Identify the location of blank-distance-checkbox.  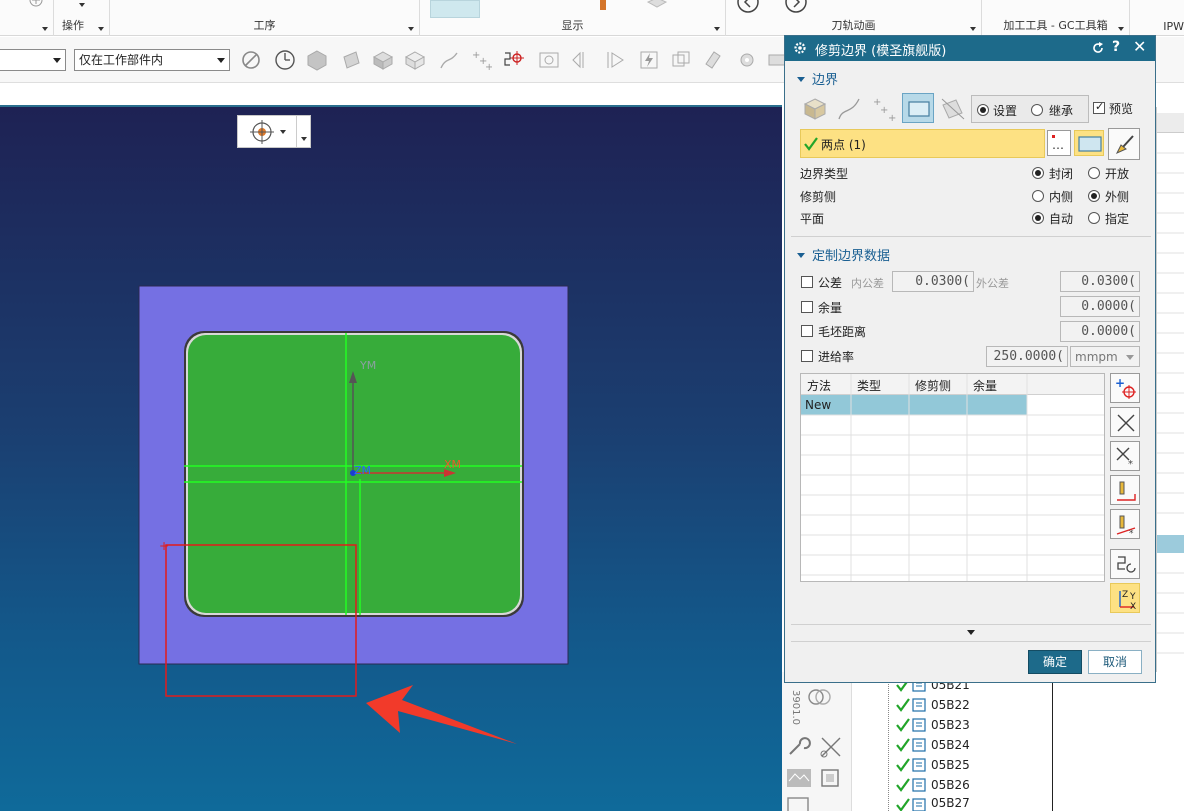
(807, 331).